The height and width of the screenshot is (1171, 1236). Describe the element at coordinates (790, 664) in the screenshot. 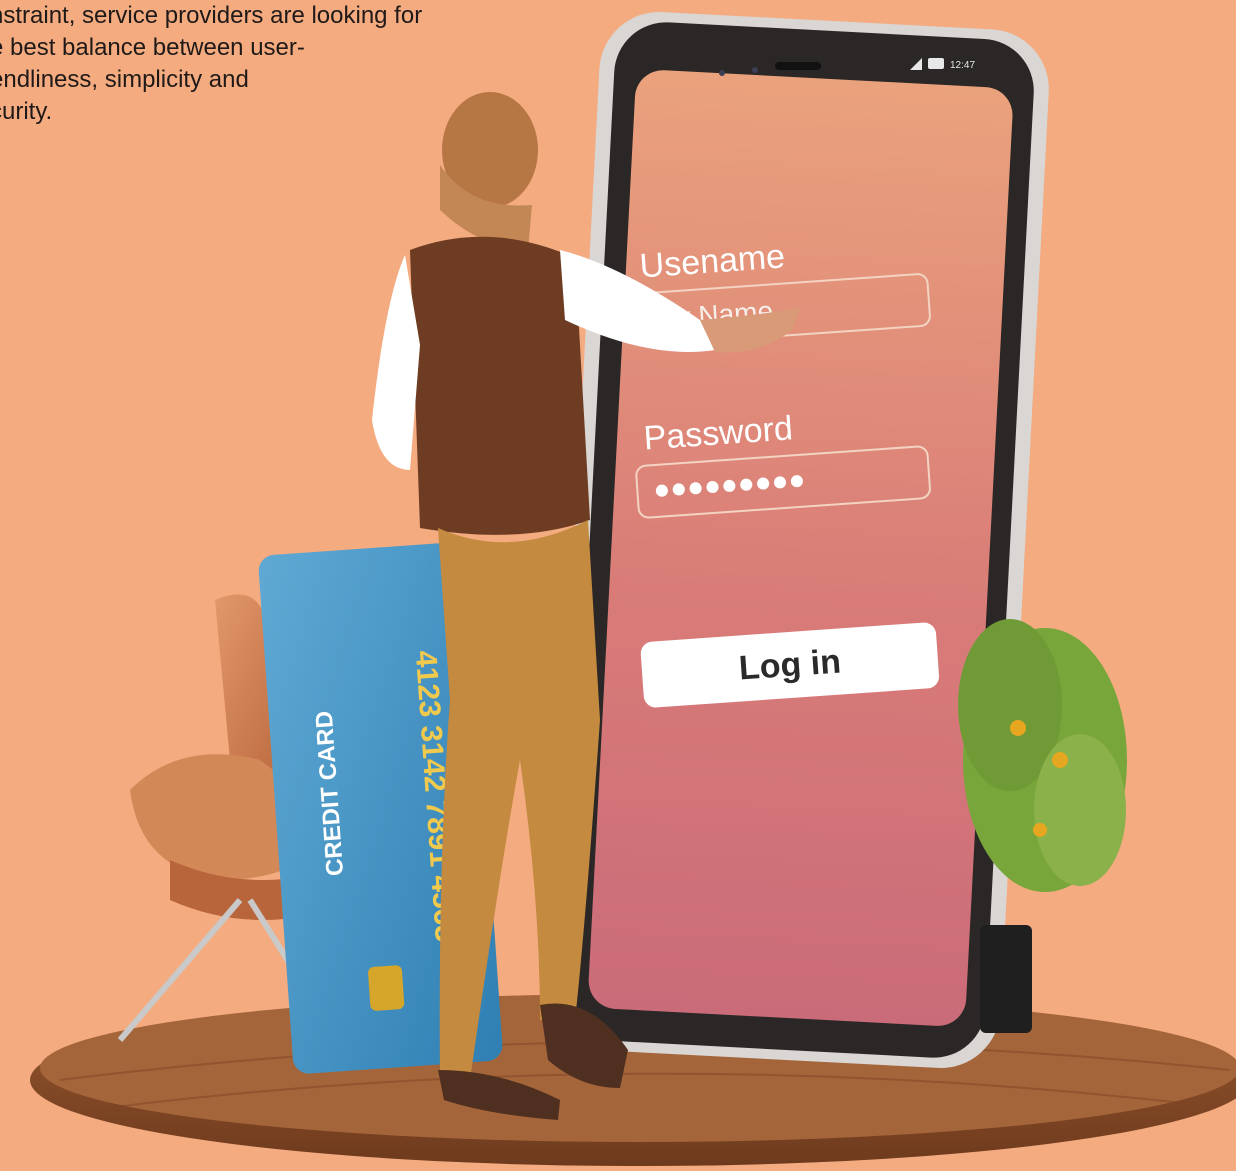

I see `login-button-label: Log in` at that location.